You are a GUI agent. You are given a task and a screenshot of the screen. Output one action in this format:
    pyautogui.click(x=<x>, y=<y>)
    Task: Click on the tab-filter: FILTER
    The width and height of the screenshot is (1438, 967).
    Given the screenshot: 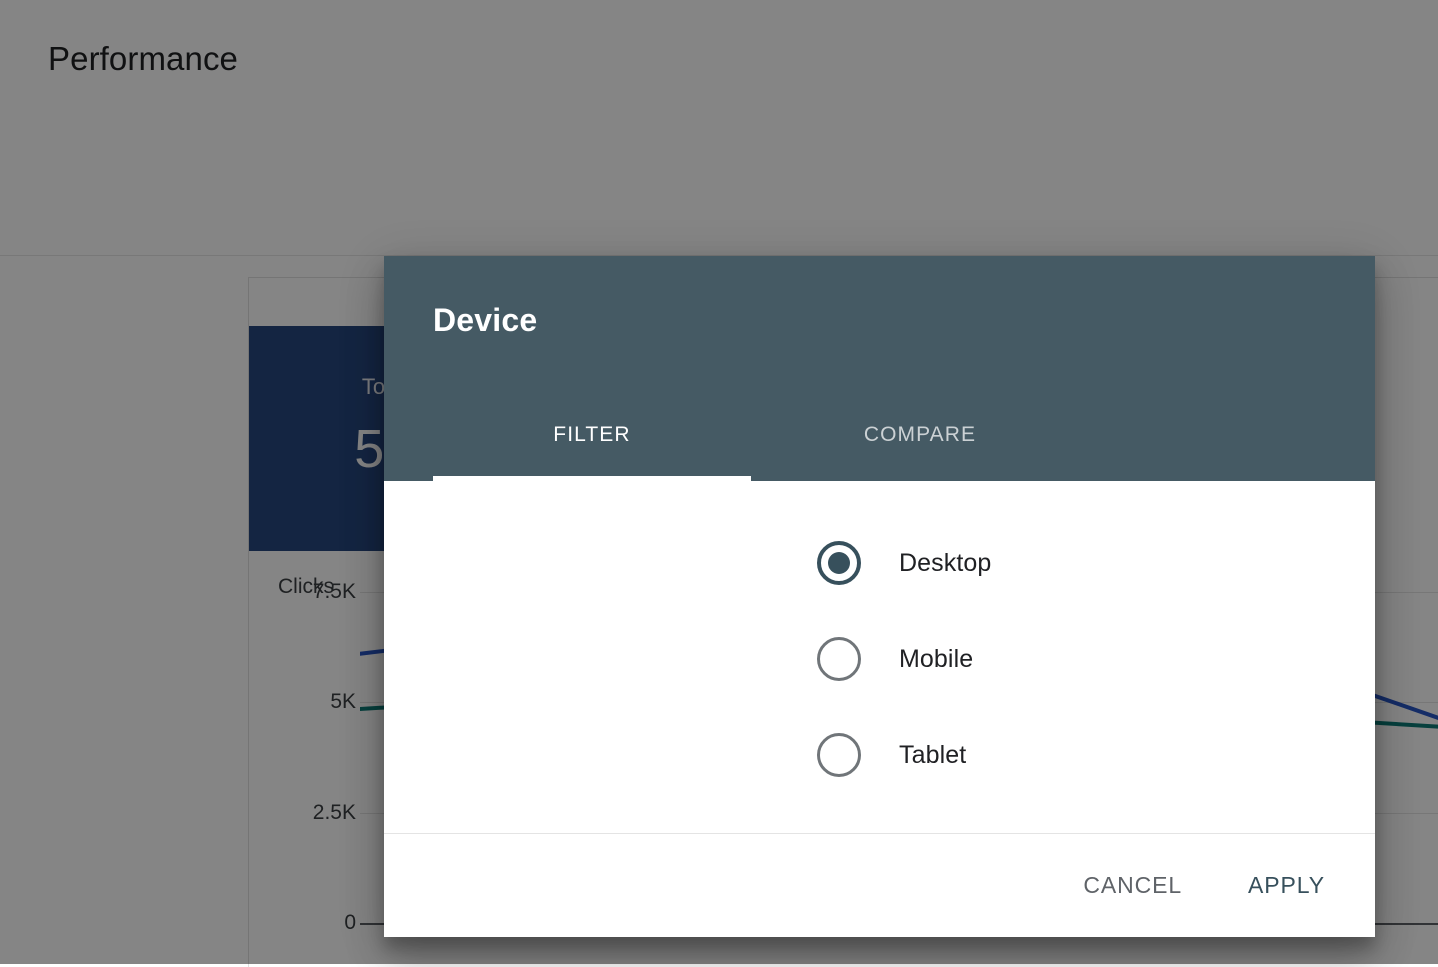 What is the action you would take?
    pyautogui.click(x=592, y=435)
    